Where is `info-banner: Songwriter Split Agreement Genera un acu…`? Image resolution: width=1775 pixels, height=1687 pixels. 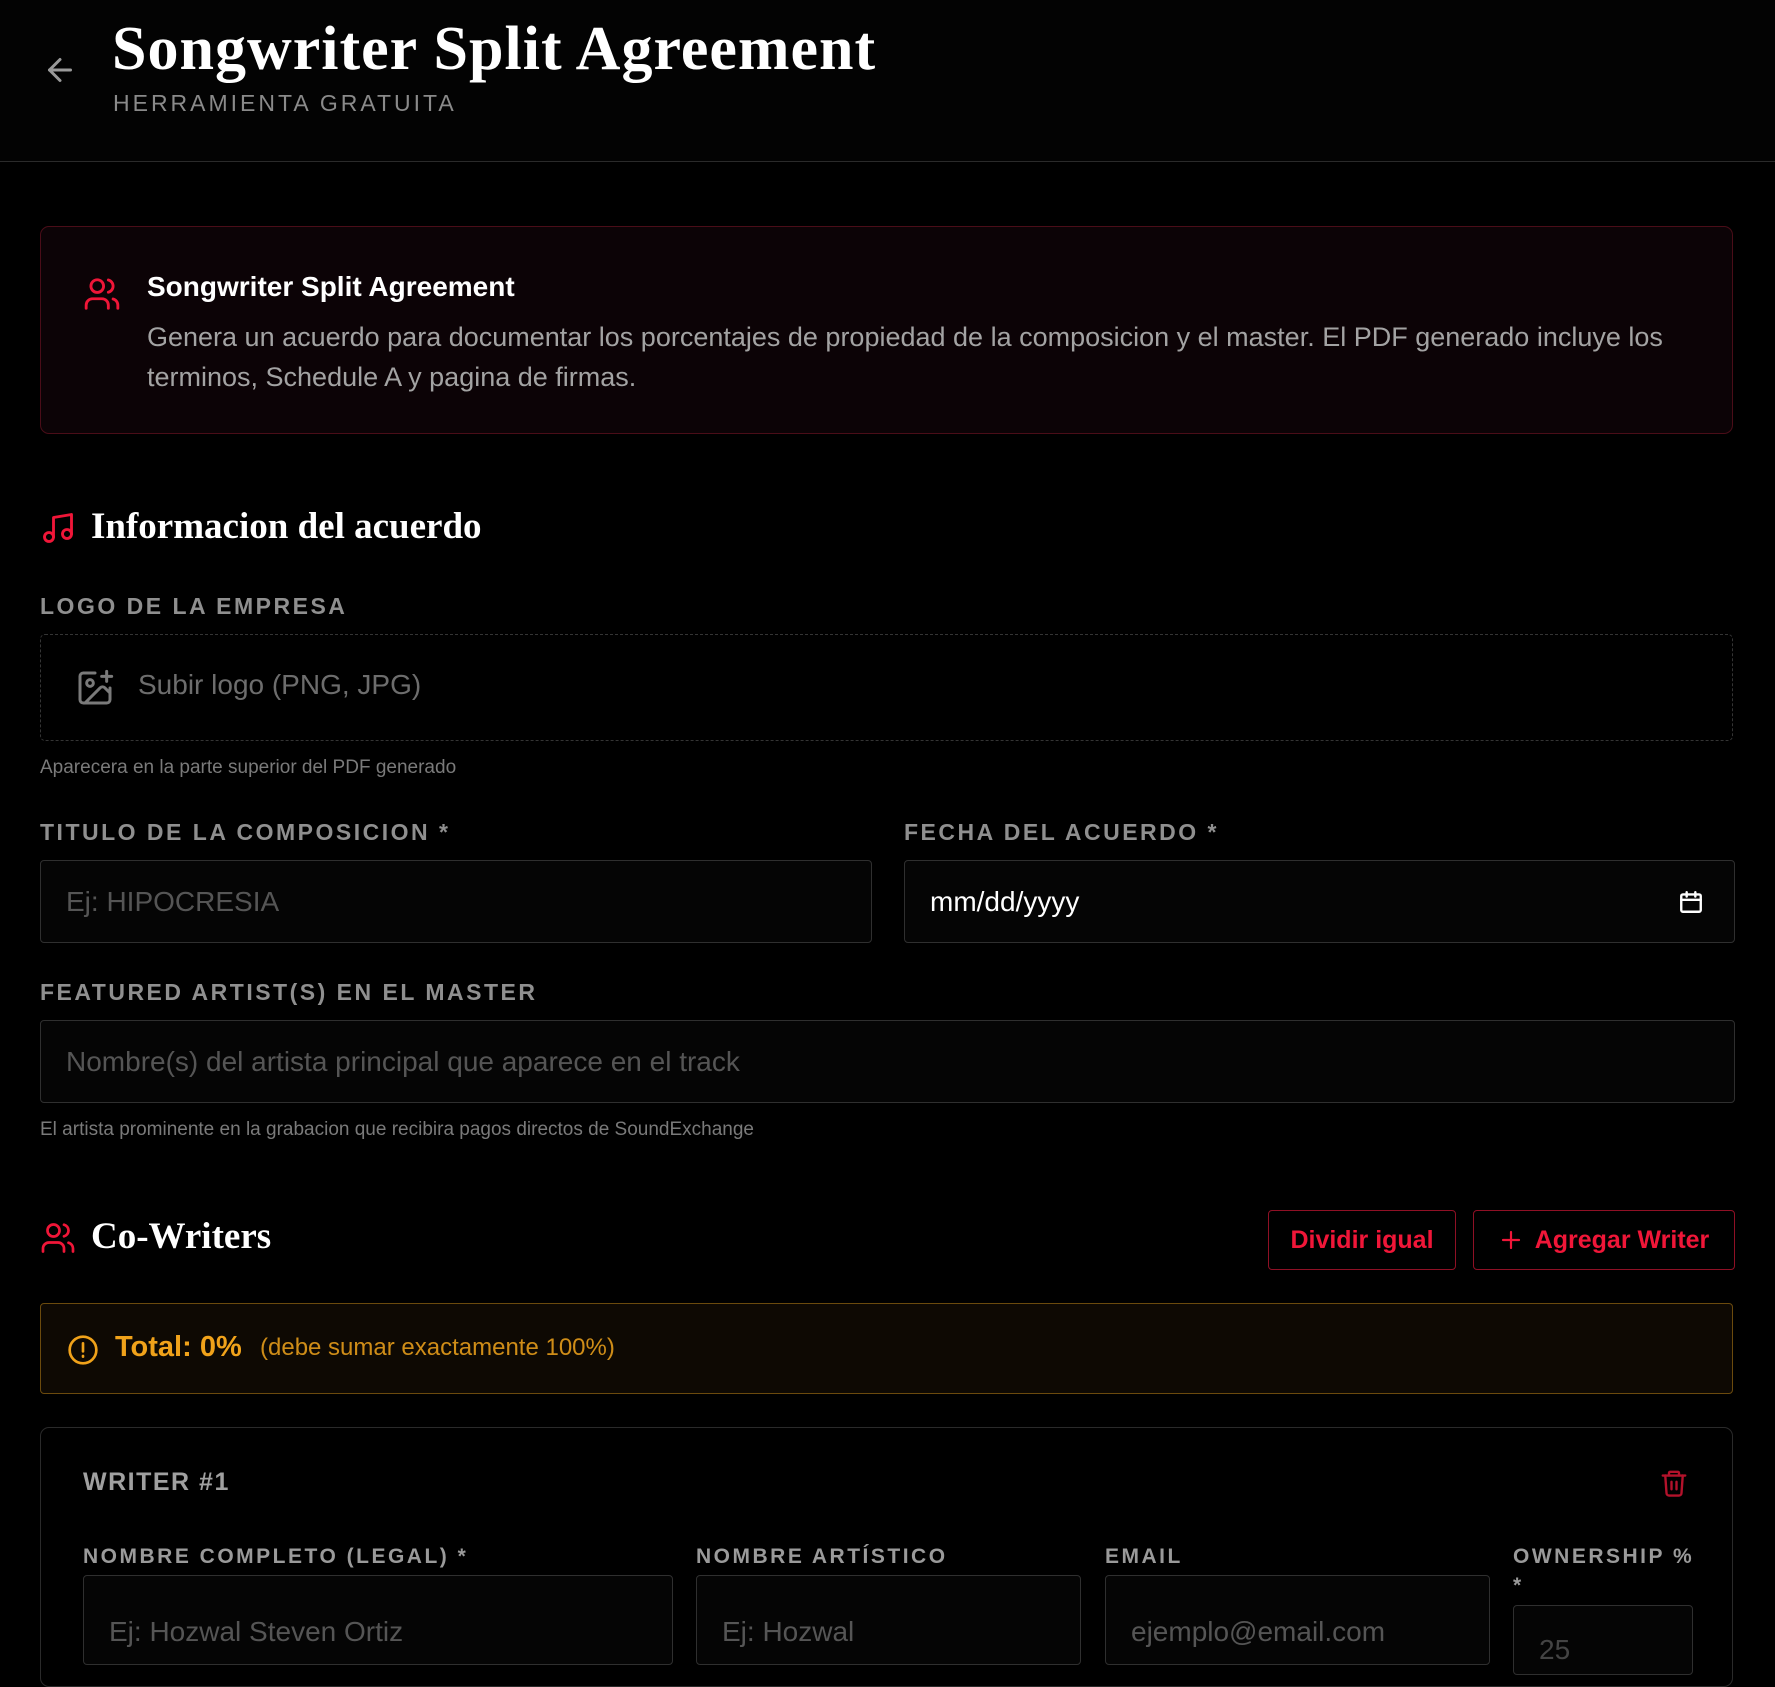 info-banner: Songwriter Split Agreement Genera un acu… is located at coordinates (886, 330).